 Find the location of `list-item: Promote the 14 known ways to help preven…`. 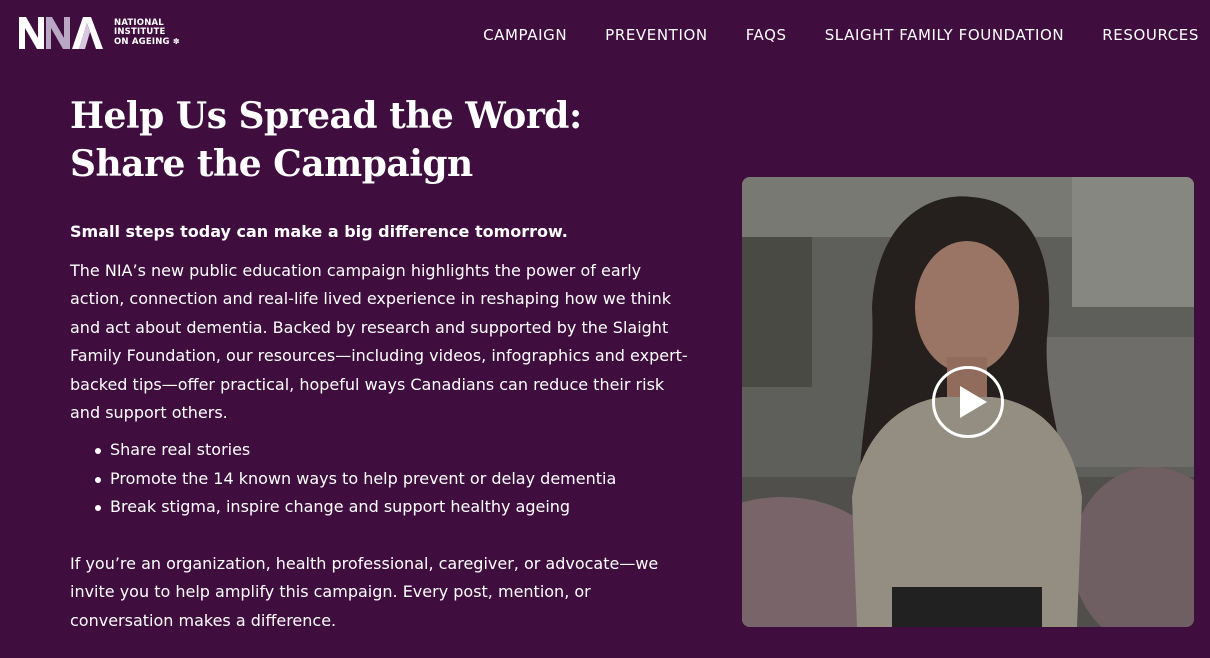

list-item: Promote the 14 known ways to help preven… is located at coordinates (343, 479).